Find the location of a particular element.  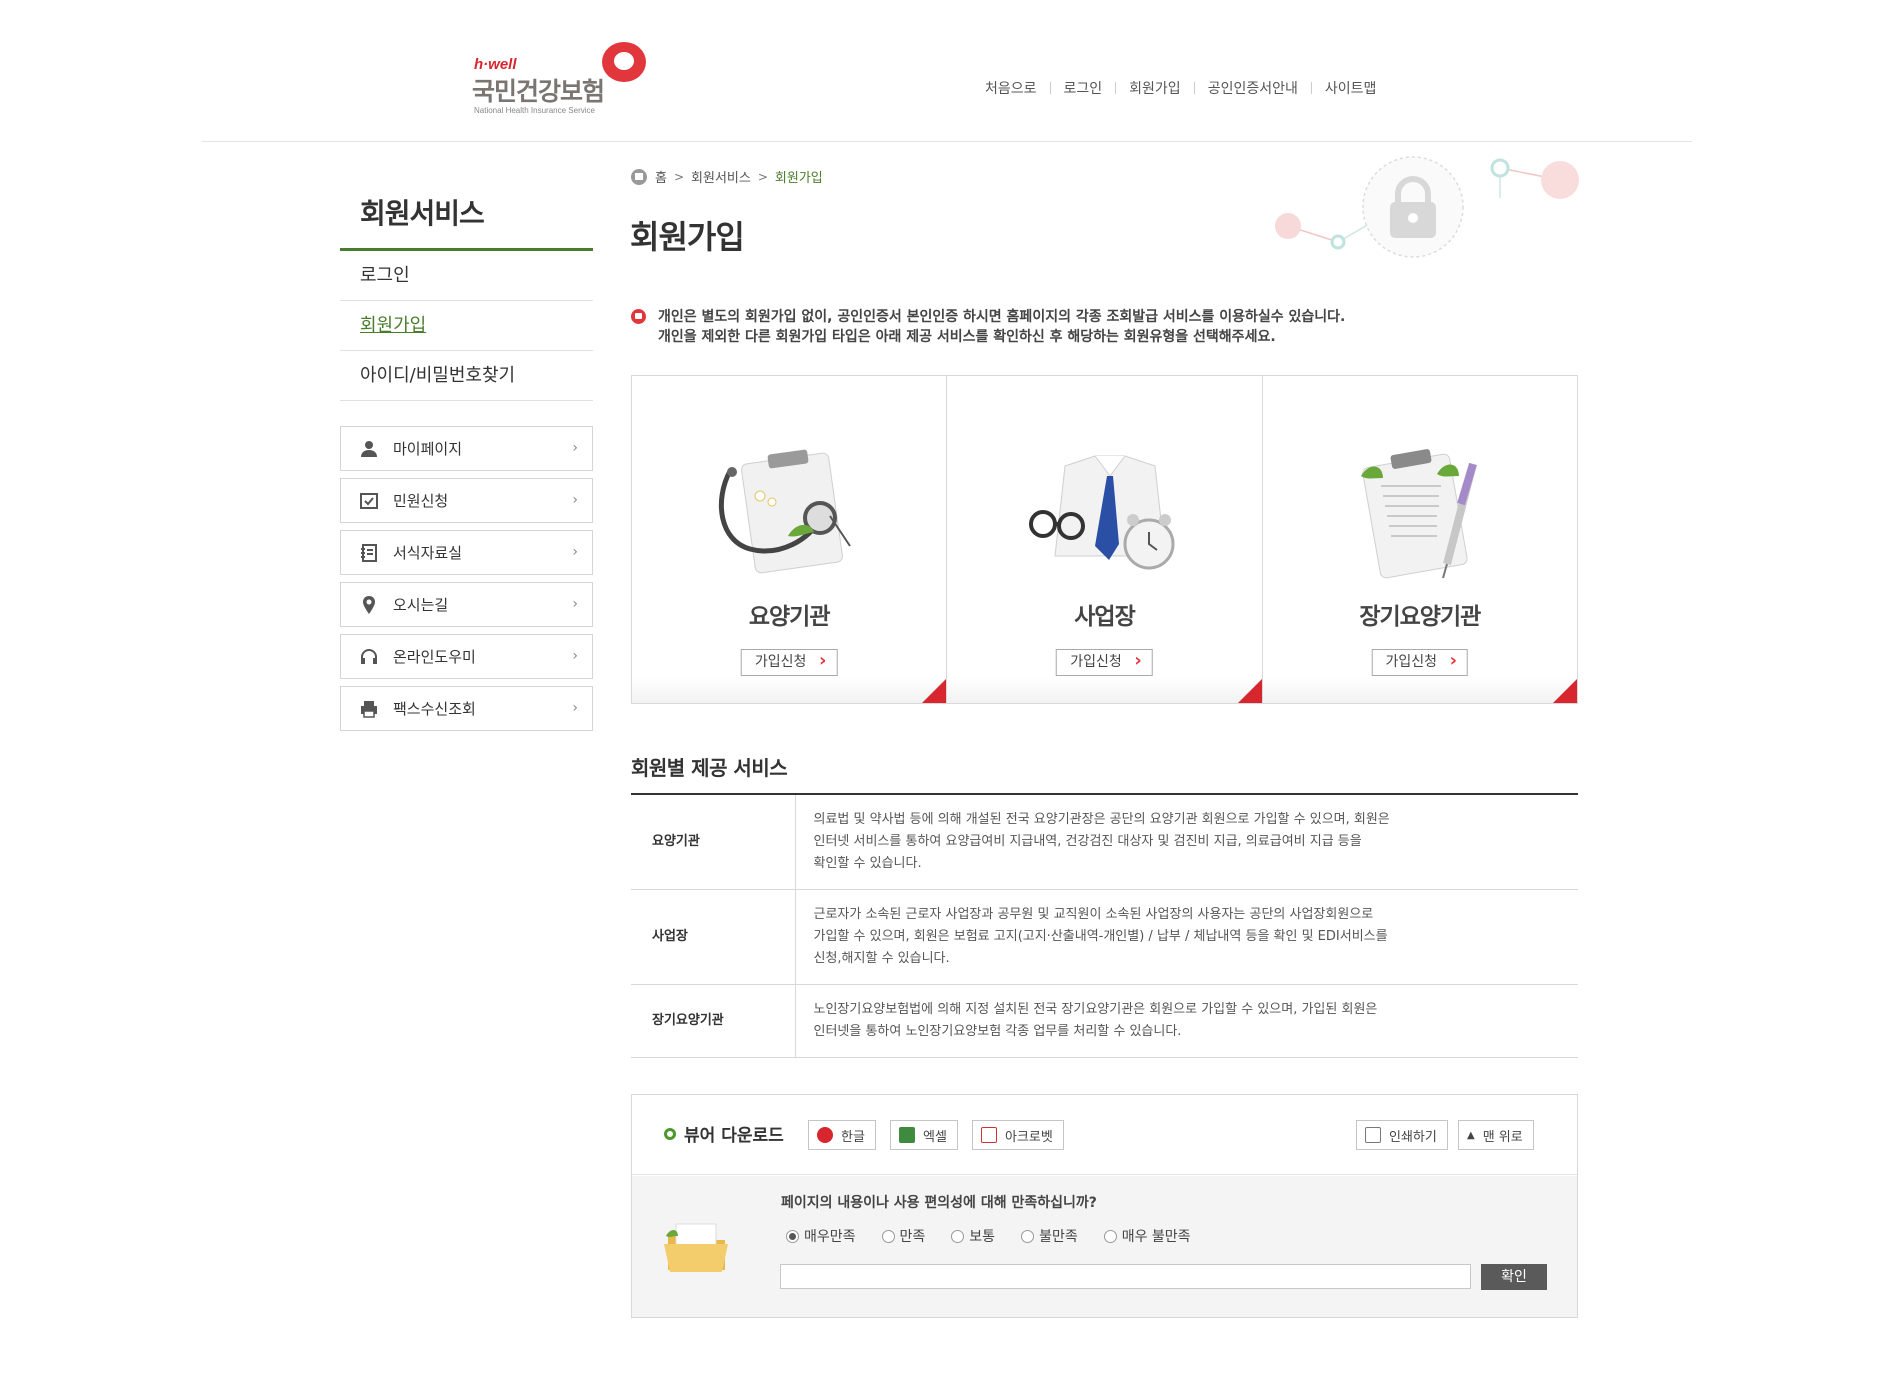

topnav-signup: 회원가입 is located at coordinates (1155, 88).